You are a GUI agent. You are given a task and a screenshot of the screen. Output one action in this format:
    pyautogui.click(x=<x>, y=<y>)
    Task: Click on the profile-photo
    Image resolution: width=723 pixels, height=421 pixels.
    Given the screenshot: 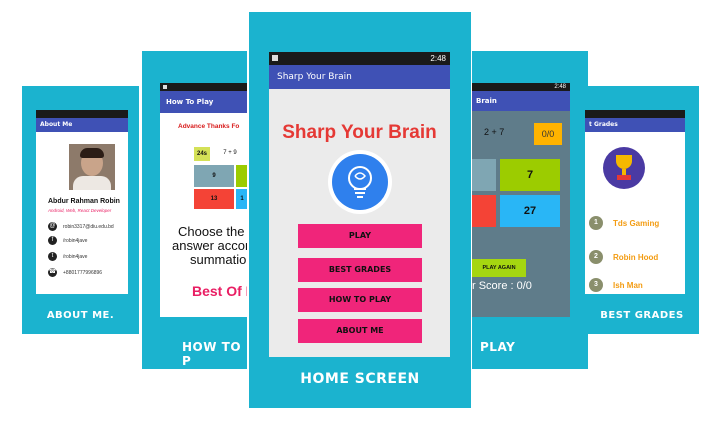 What is the action you would take?
    pyautogui.click(x=92, y=167)
    